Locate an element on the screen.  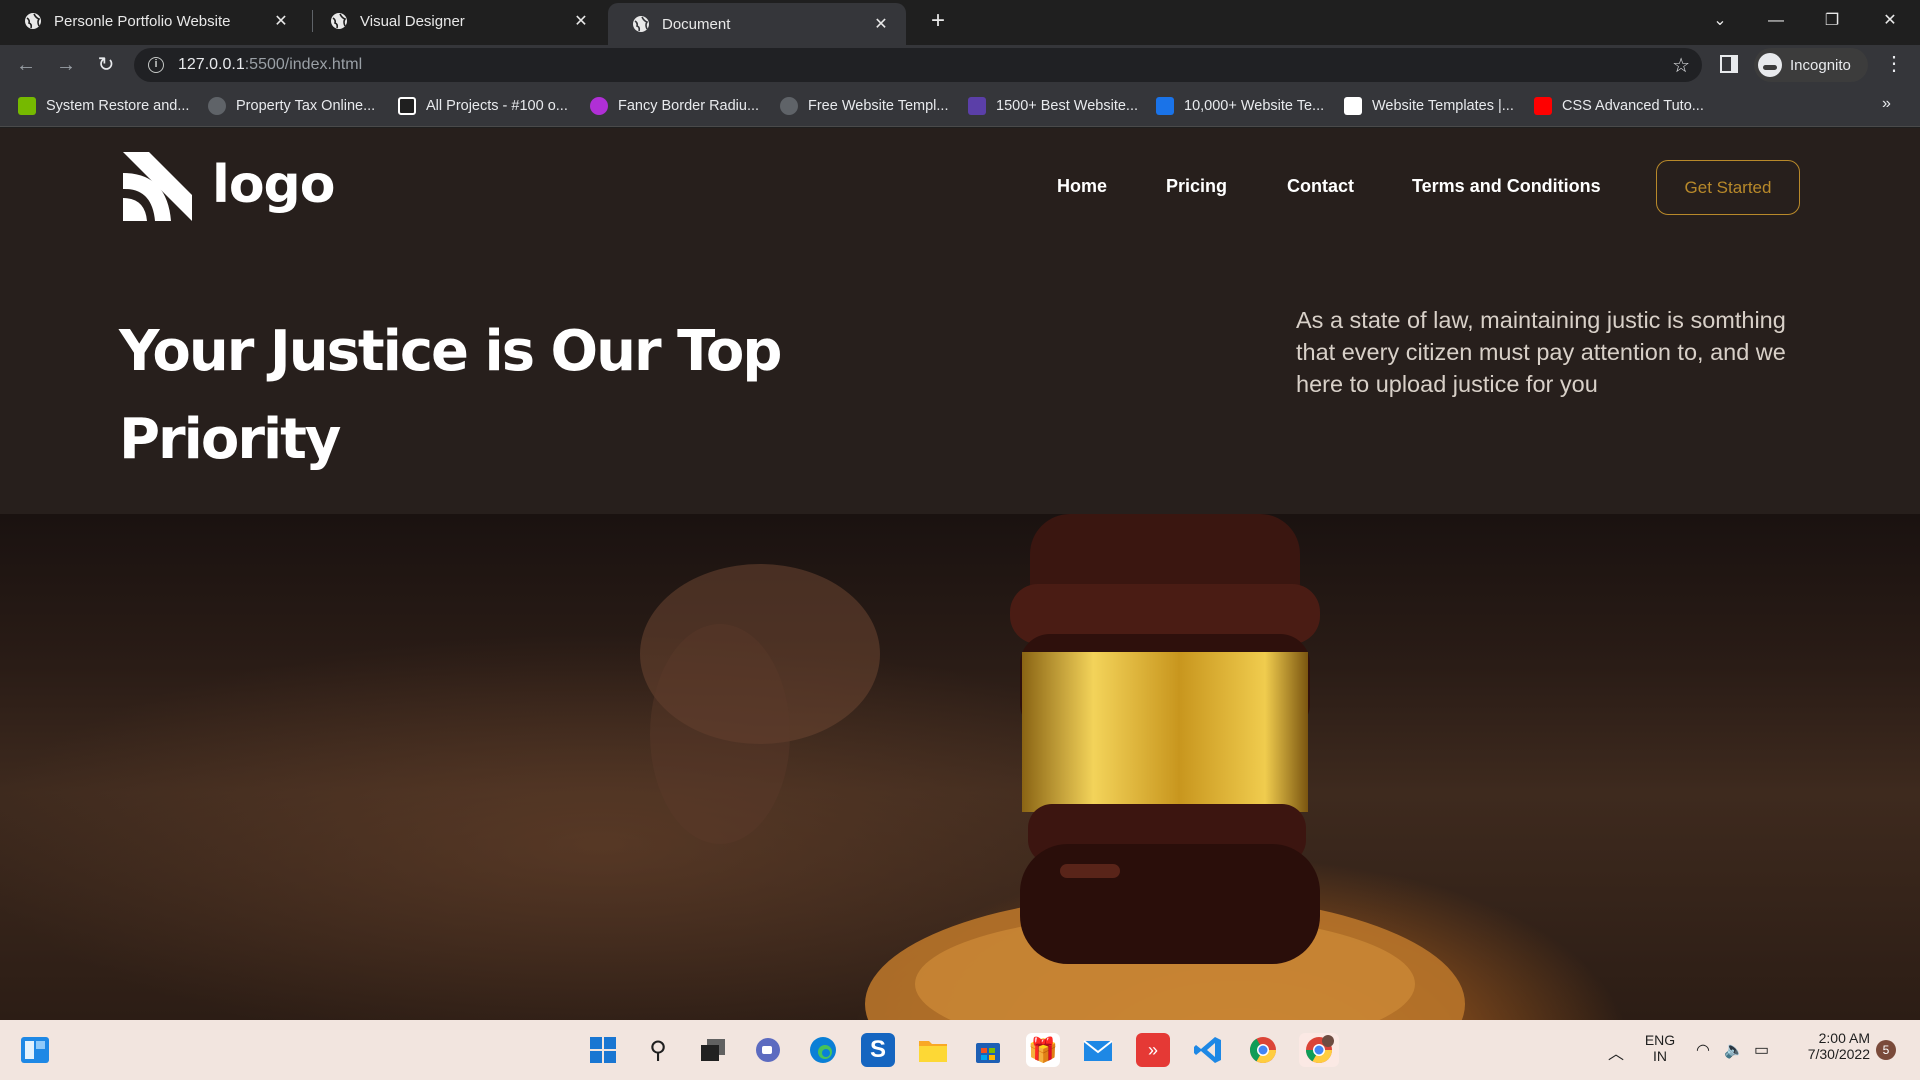
battery-icon: ▭ is located at coordinates (1761, 1050).